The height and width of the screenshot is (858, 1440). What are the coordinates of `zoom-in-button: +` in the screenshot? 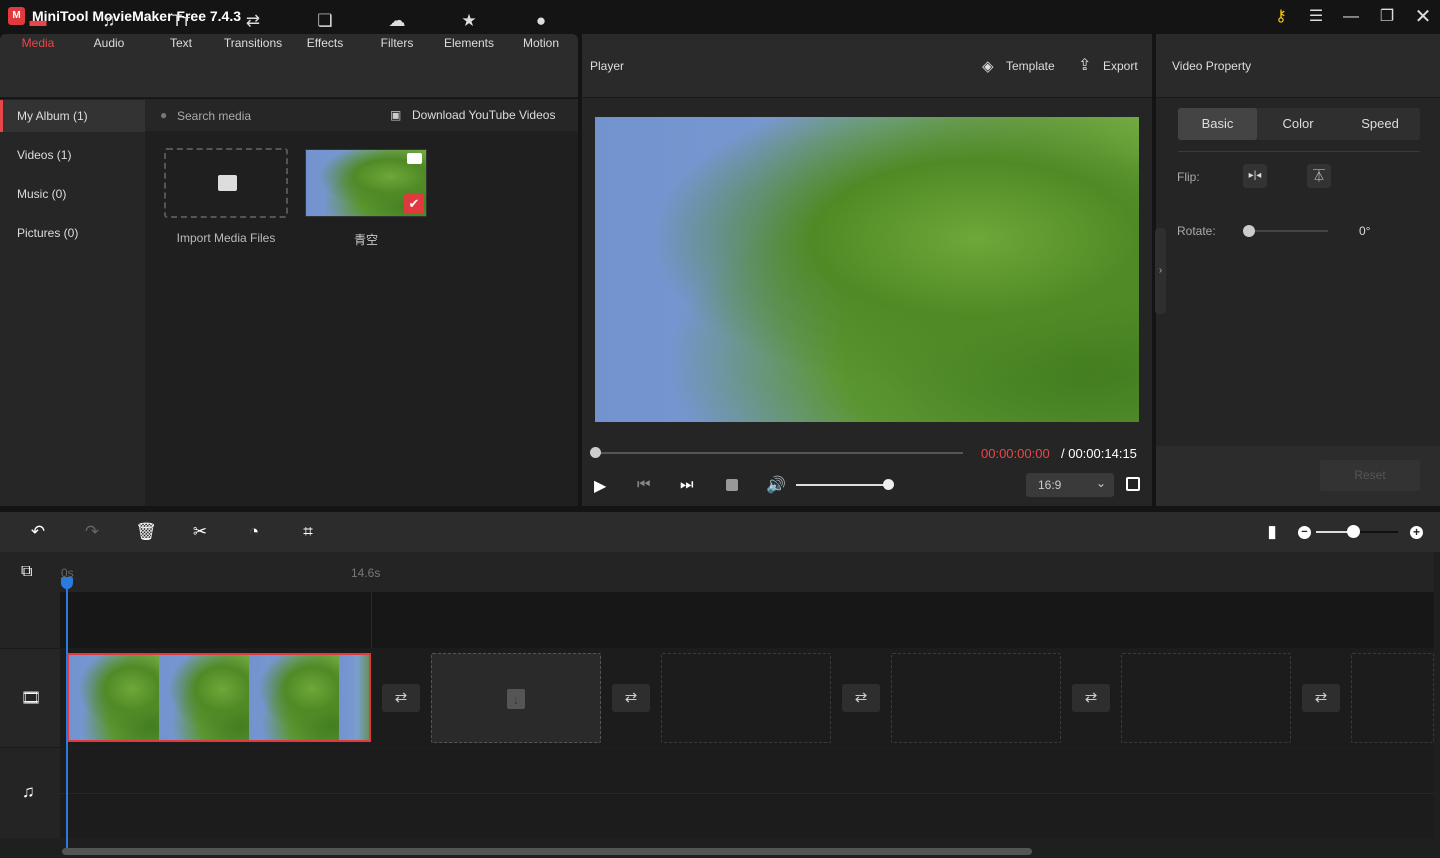 It's located at (1416, 532).